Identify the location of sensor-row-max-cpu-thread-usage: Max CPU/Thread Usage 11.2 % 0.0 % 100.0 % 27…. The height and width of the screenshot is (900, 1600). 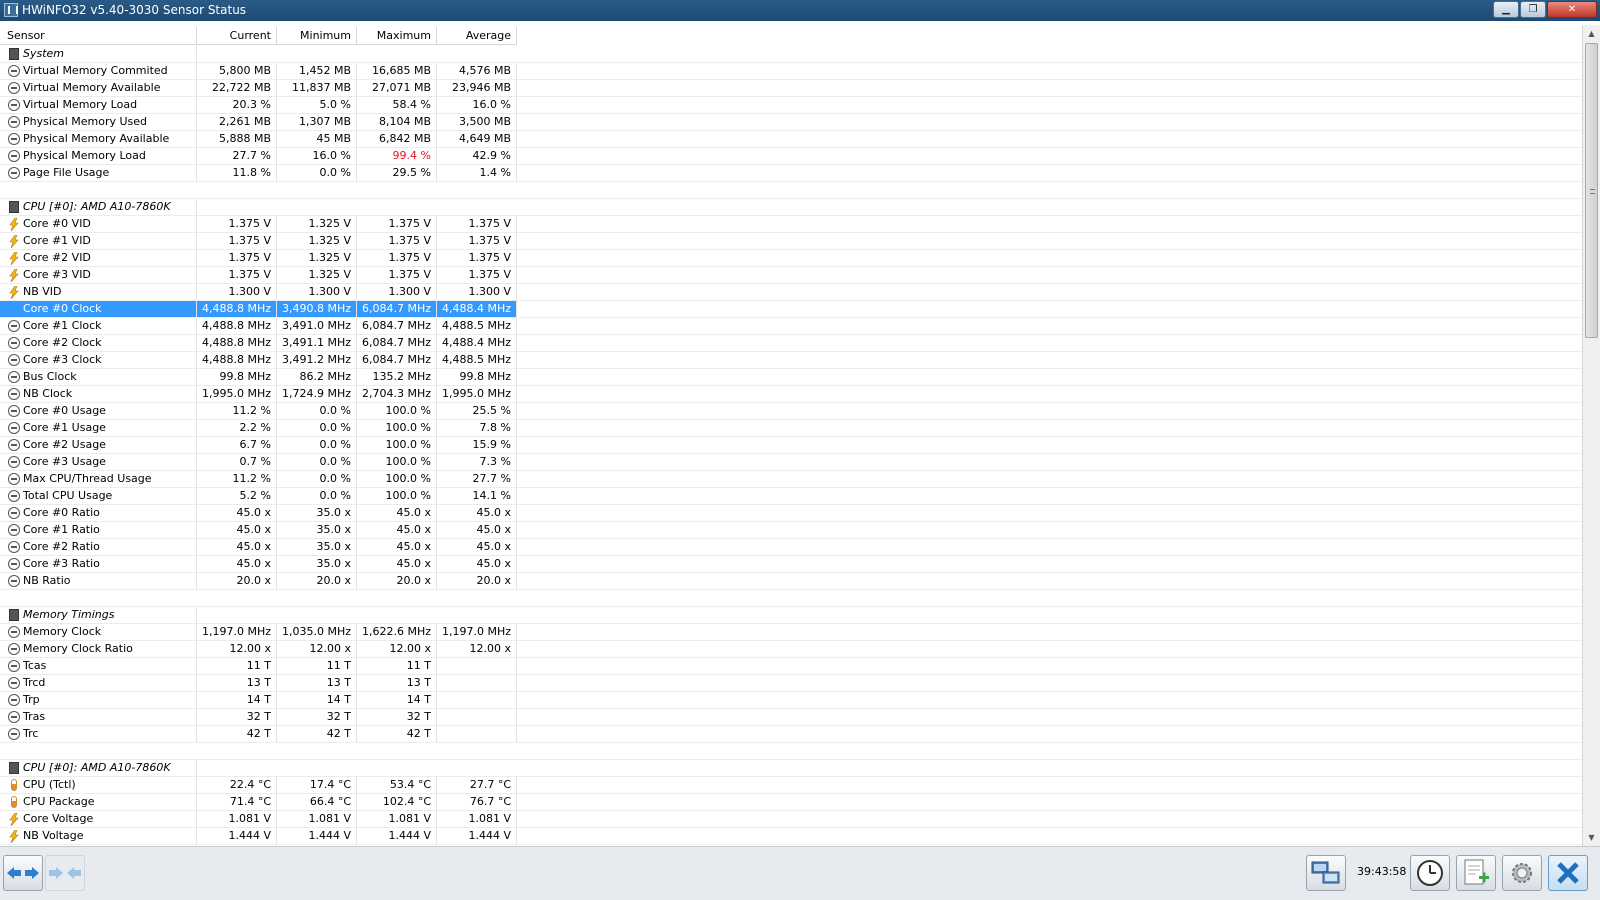
(791, 479).